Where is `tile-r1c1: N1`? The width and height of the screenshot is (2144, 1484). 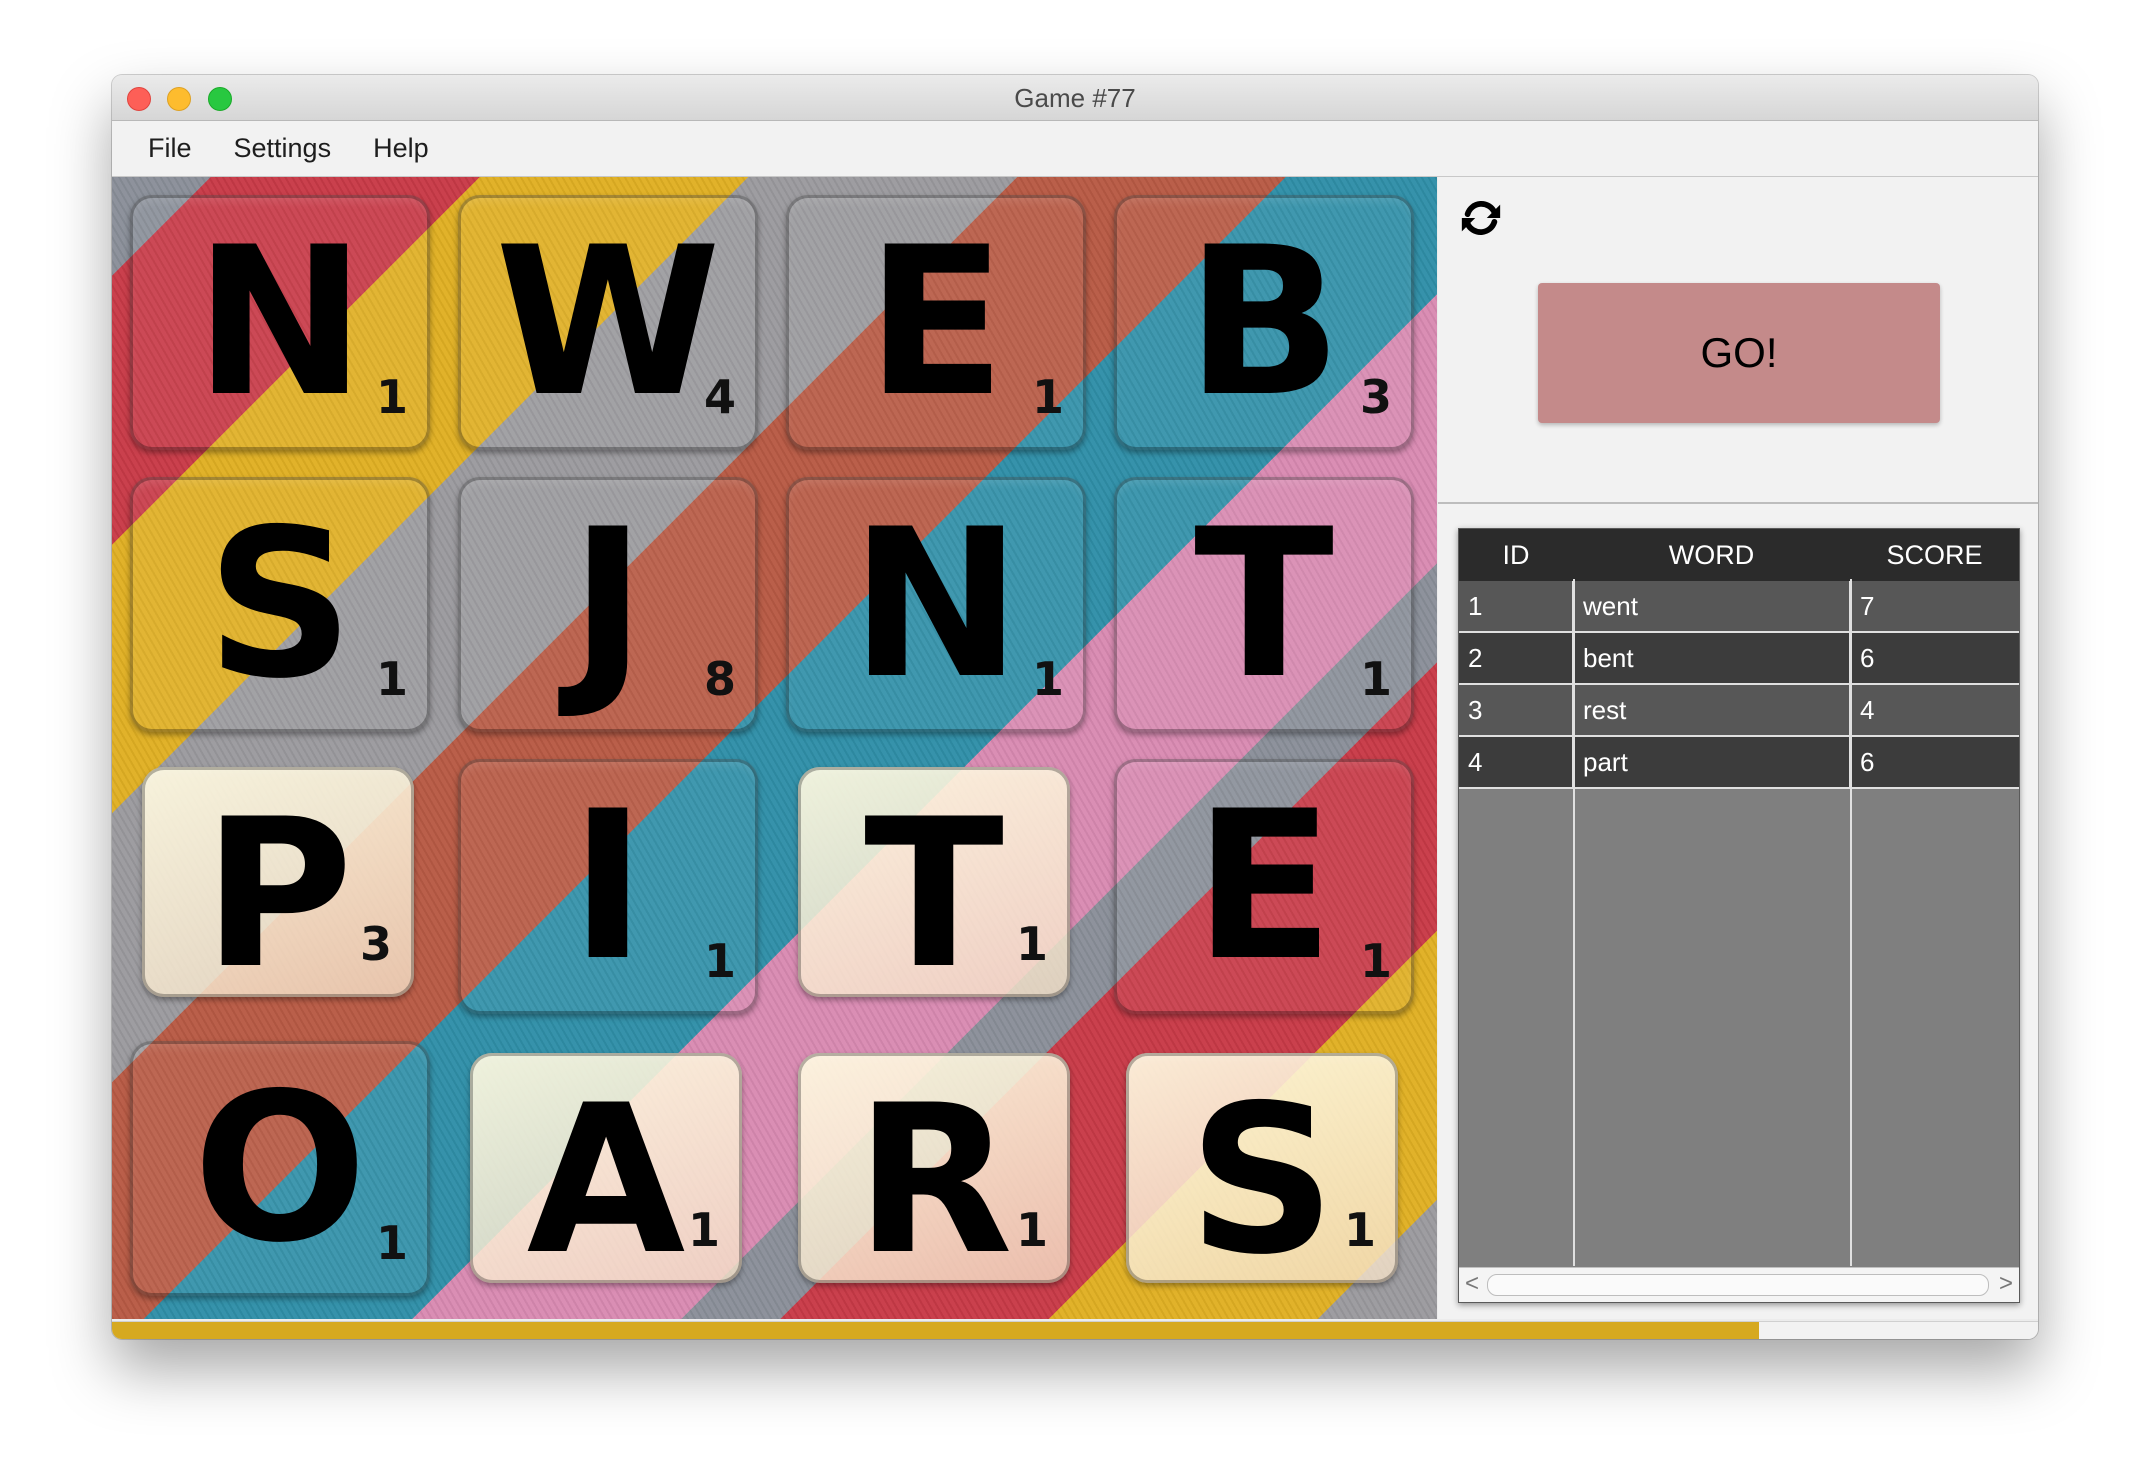
tile-r1c1: N1 is located at coordinates (280, 322).